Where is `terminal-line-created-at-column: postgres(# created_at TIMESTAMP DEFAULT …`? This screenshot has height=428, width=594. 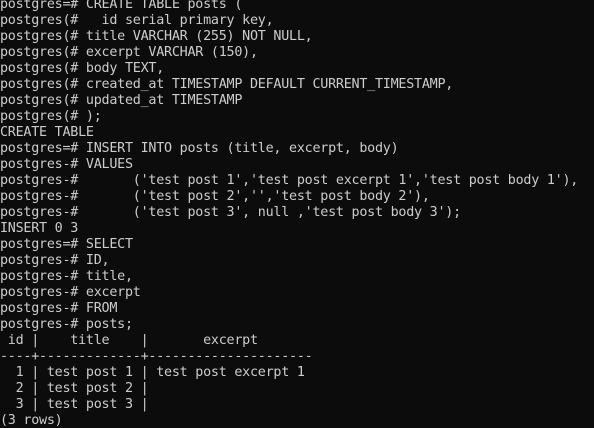 terminal-line-created-at-column: postgres(# created_at TIMESTAMP DEFAULT … is located at coordinates (227, 84).